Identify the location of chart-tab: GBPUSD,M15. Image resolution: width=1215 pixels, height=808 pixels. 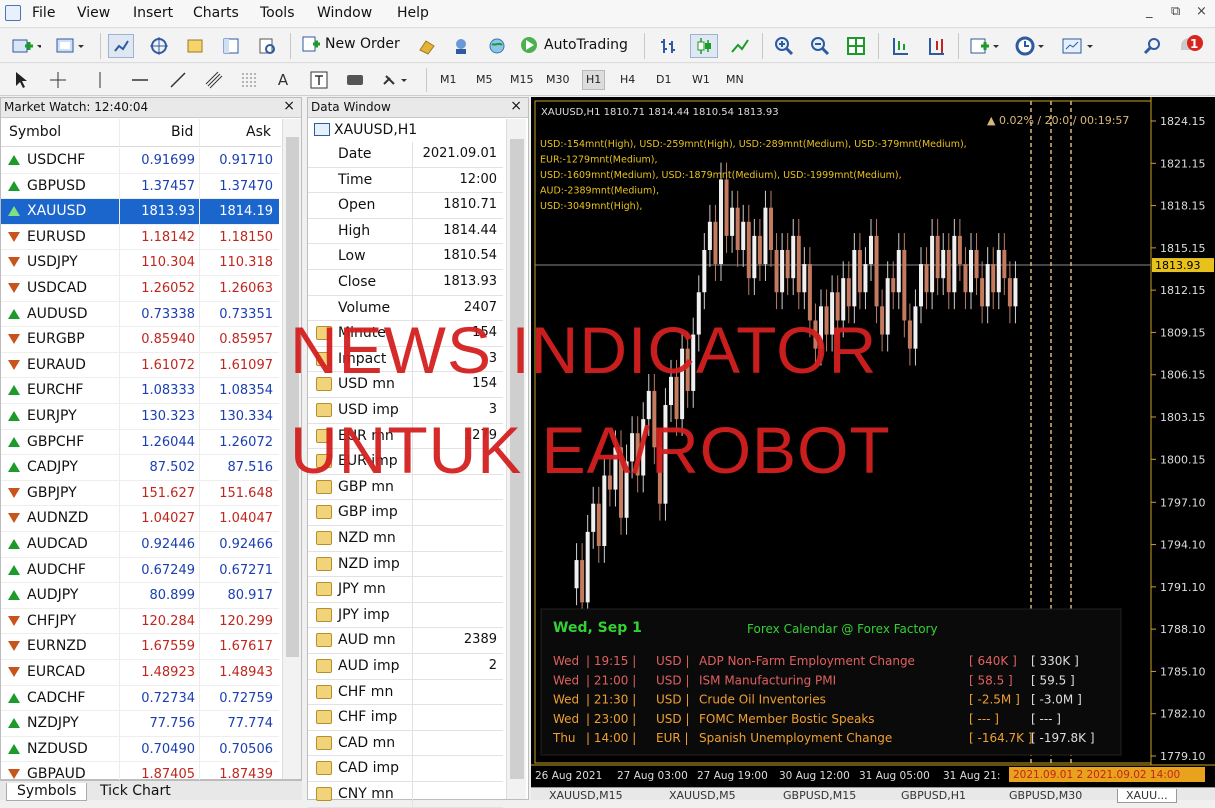
(819, 795).